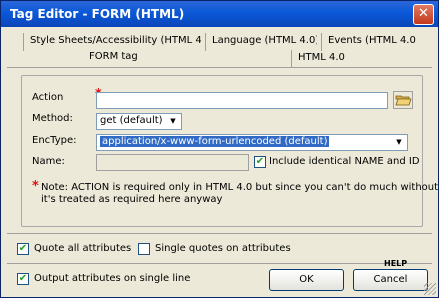  I want to click on browse-button, so click(403, 100).